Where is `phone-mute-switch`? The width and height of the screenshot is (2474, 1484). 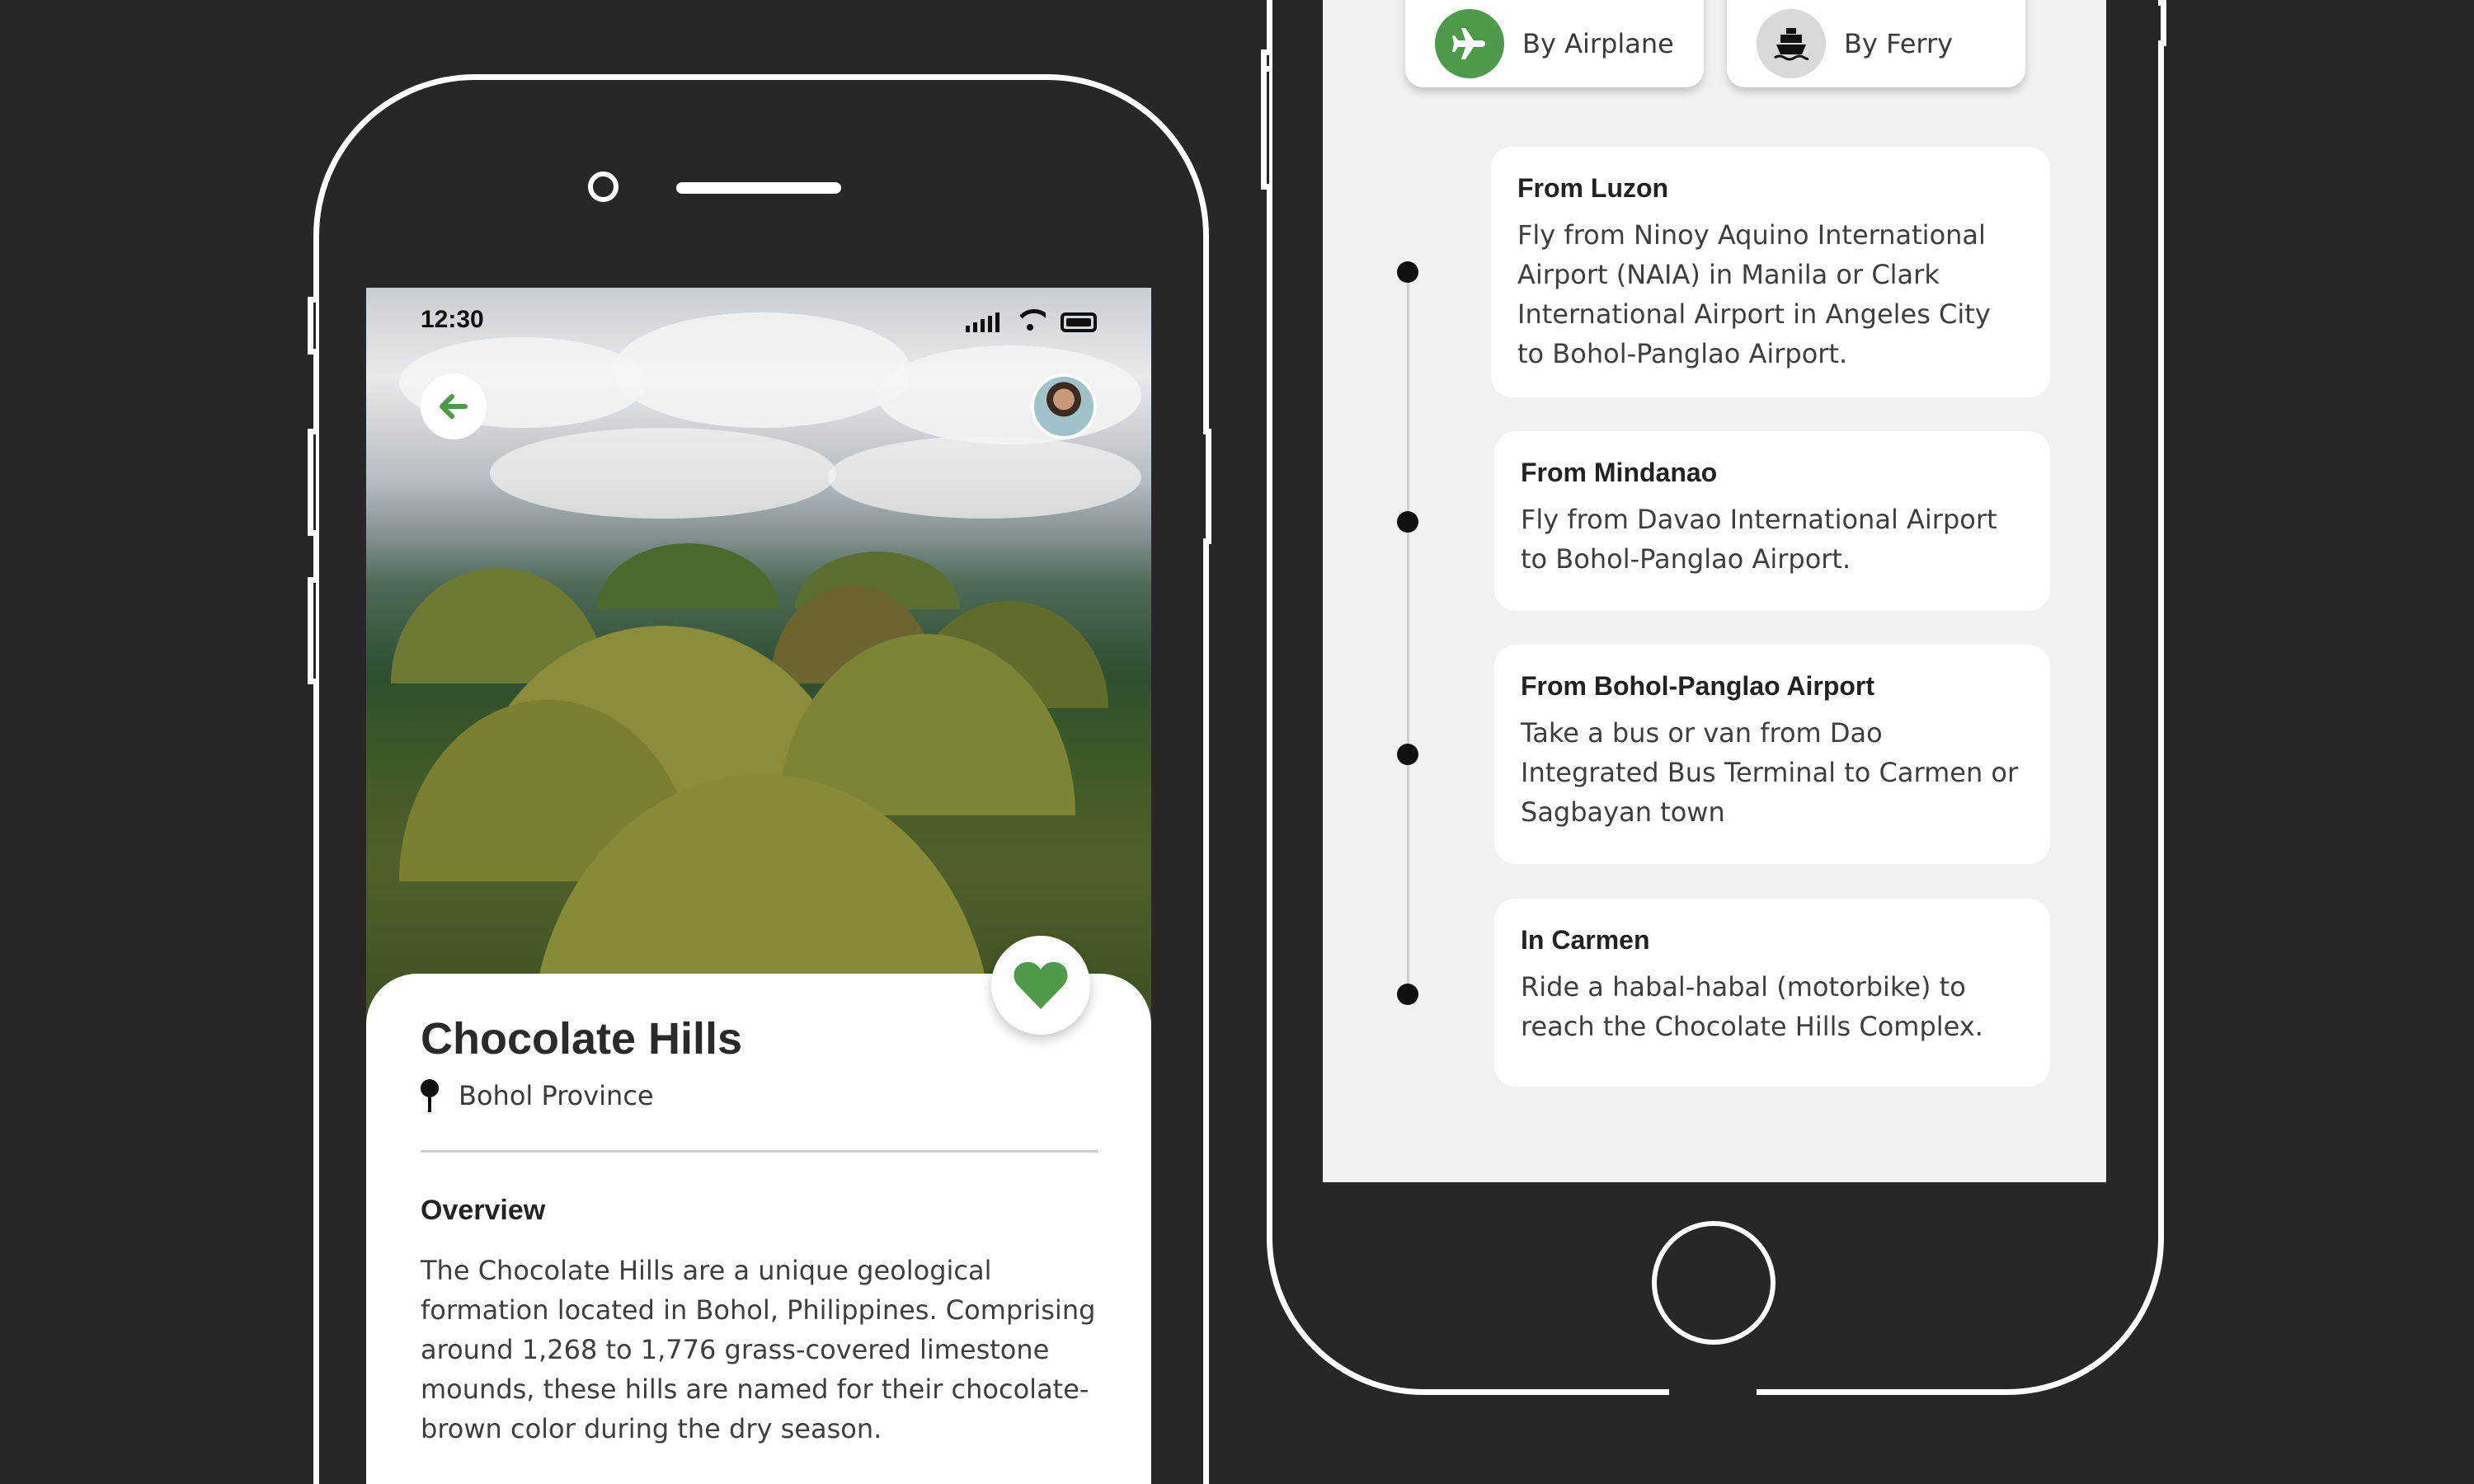 phone-mute-switch is located at coordinates (312, 326).